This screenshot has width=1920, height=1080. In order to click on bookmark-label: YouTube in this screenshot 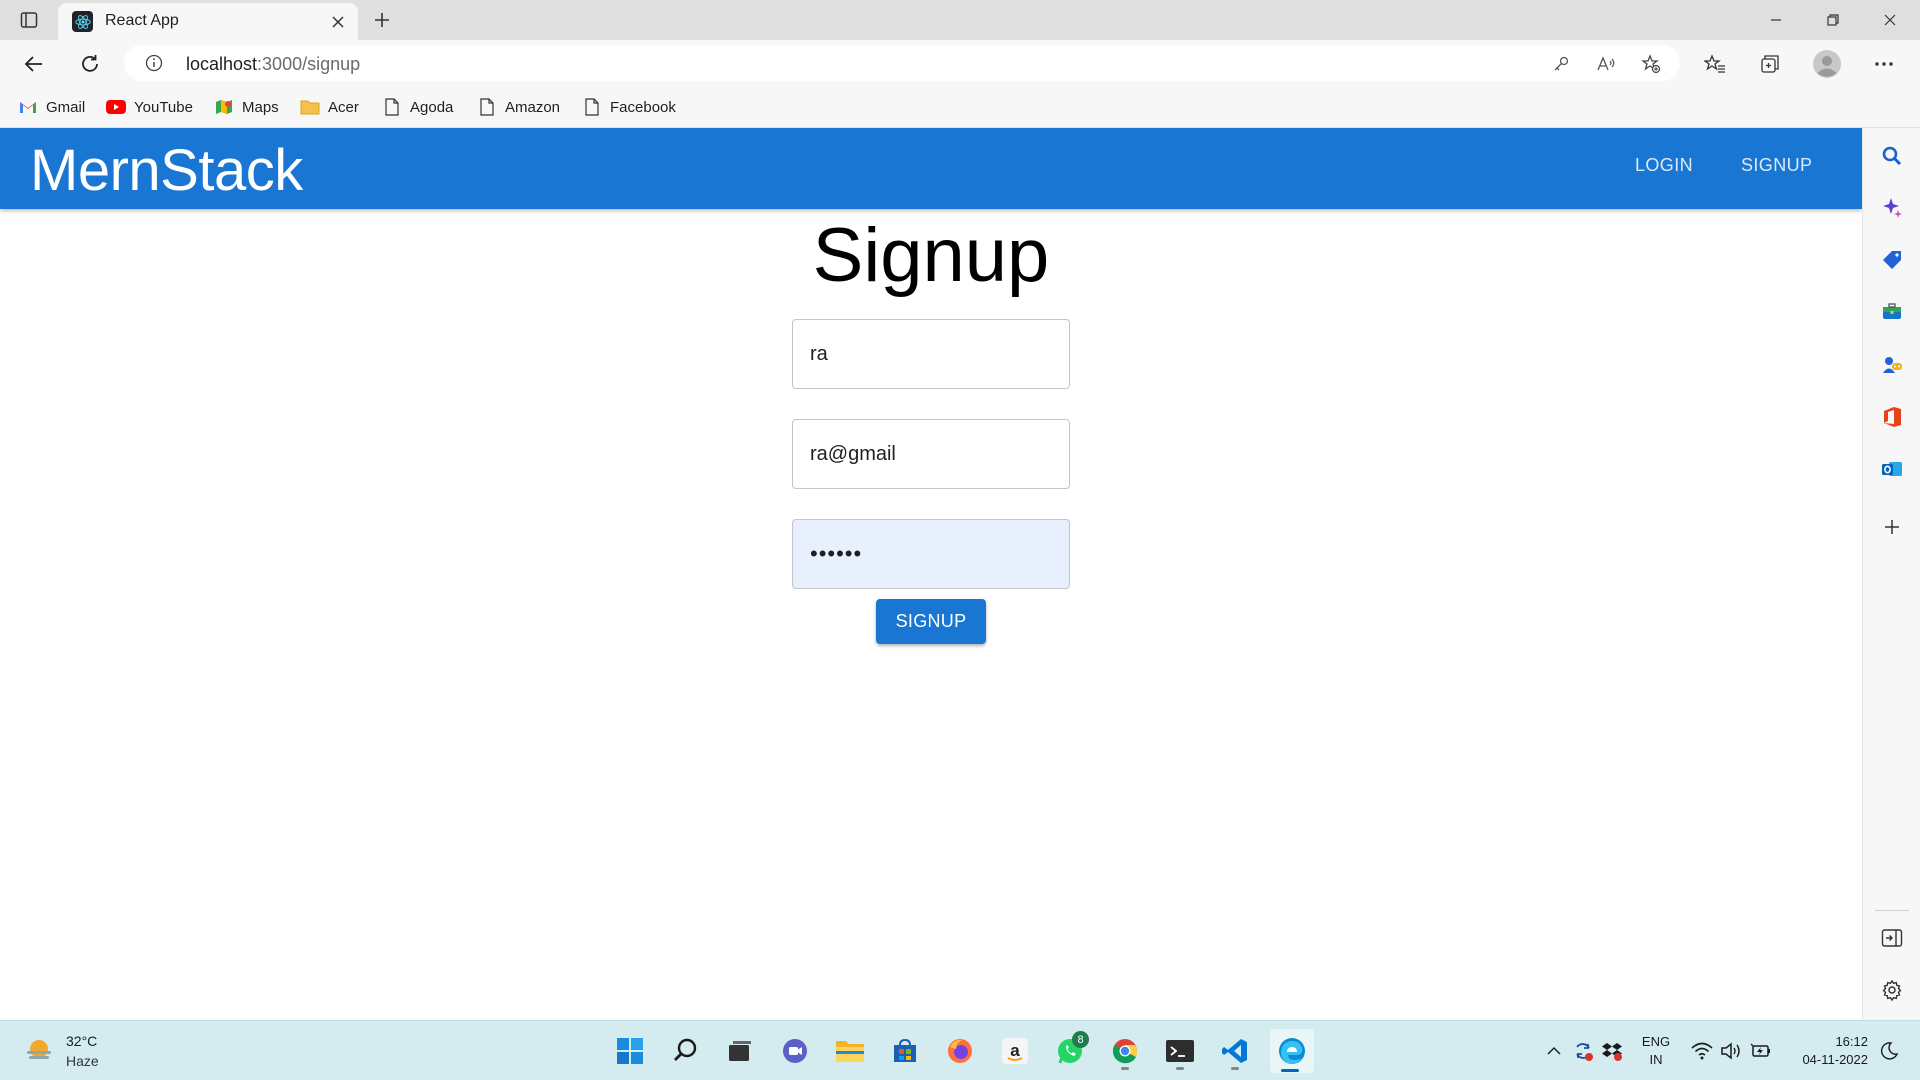, I will do `click(163, 107)`.